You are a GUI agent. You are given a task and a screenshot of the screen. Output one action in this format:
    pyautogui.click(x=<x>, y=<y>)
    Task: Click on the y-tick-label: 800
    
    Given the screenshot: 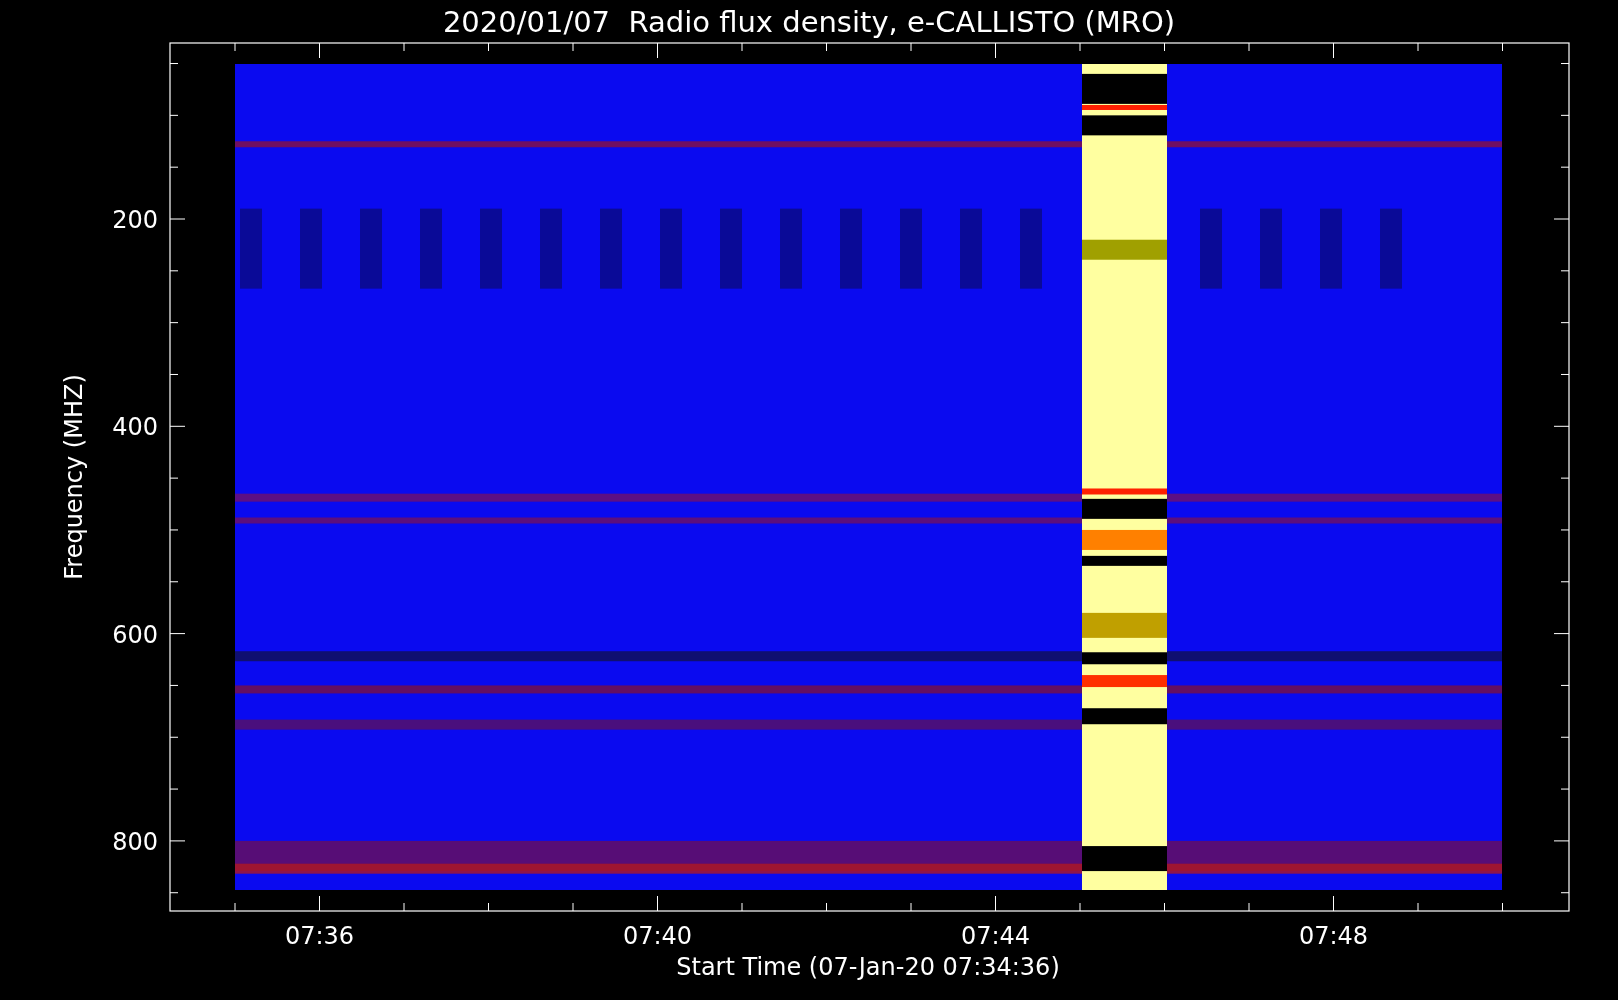 What is the action you would take?
    pyautogui.click(x=135, y=841)
    